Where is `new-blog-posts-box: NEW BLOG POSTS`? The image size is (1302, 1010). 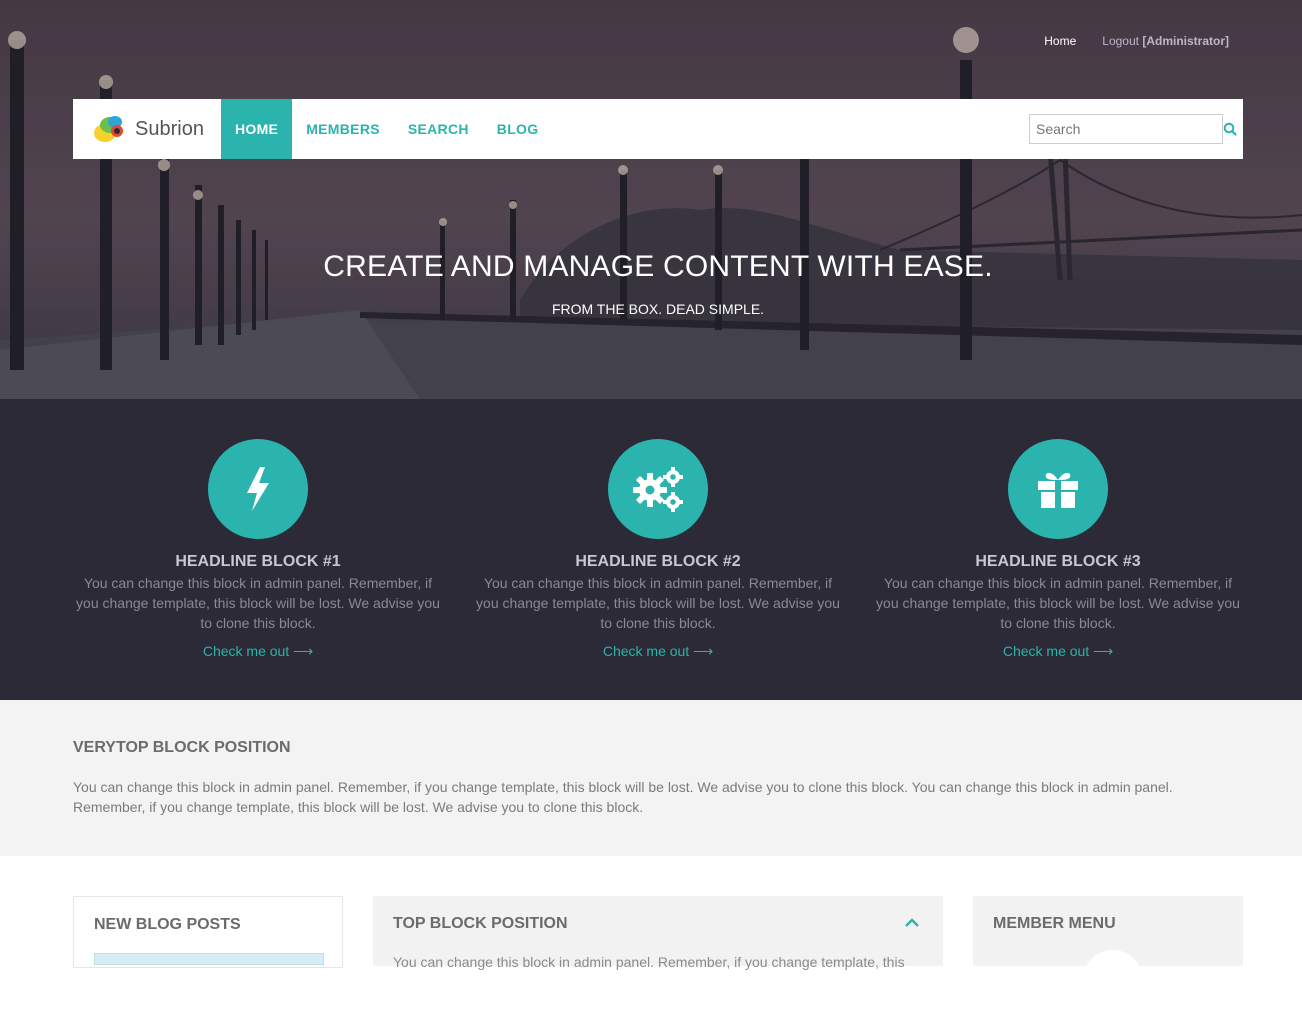 new-blog-posts-box: NEW BLOG POSTS is located at coordinates (208, 932).